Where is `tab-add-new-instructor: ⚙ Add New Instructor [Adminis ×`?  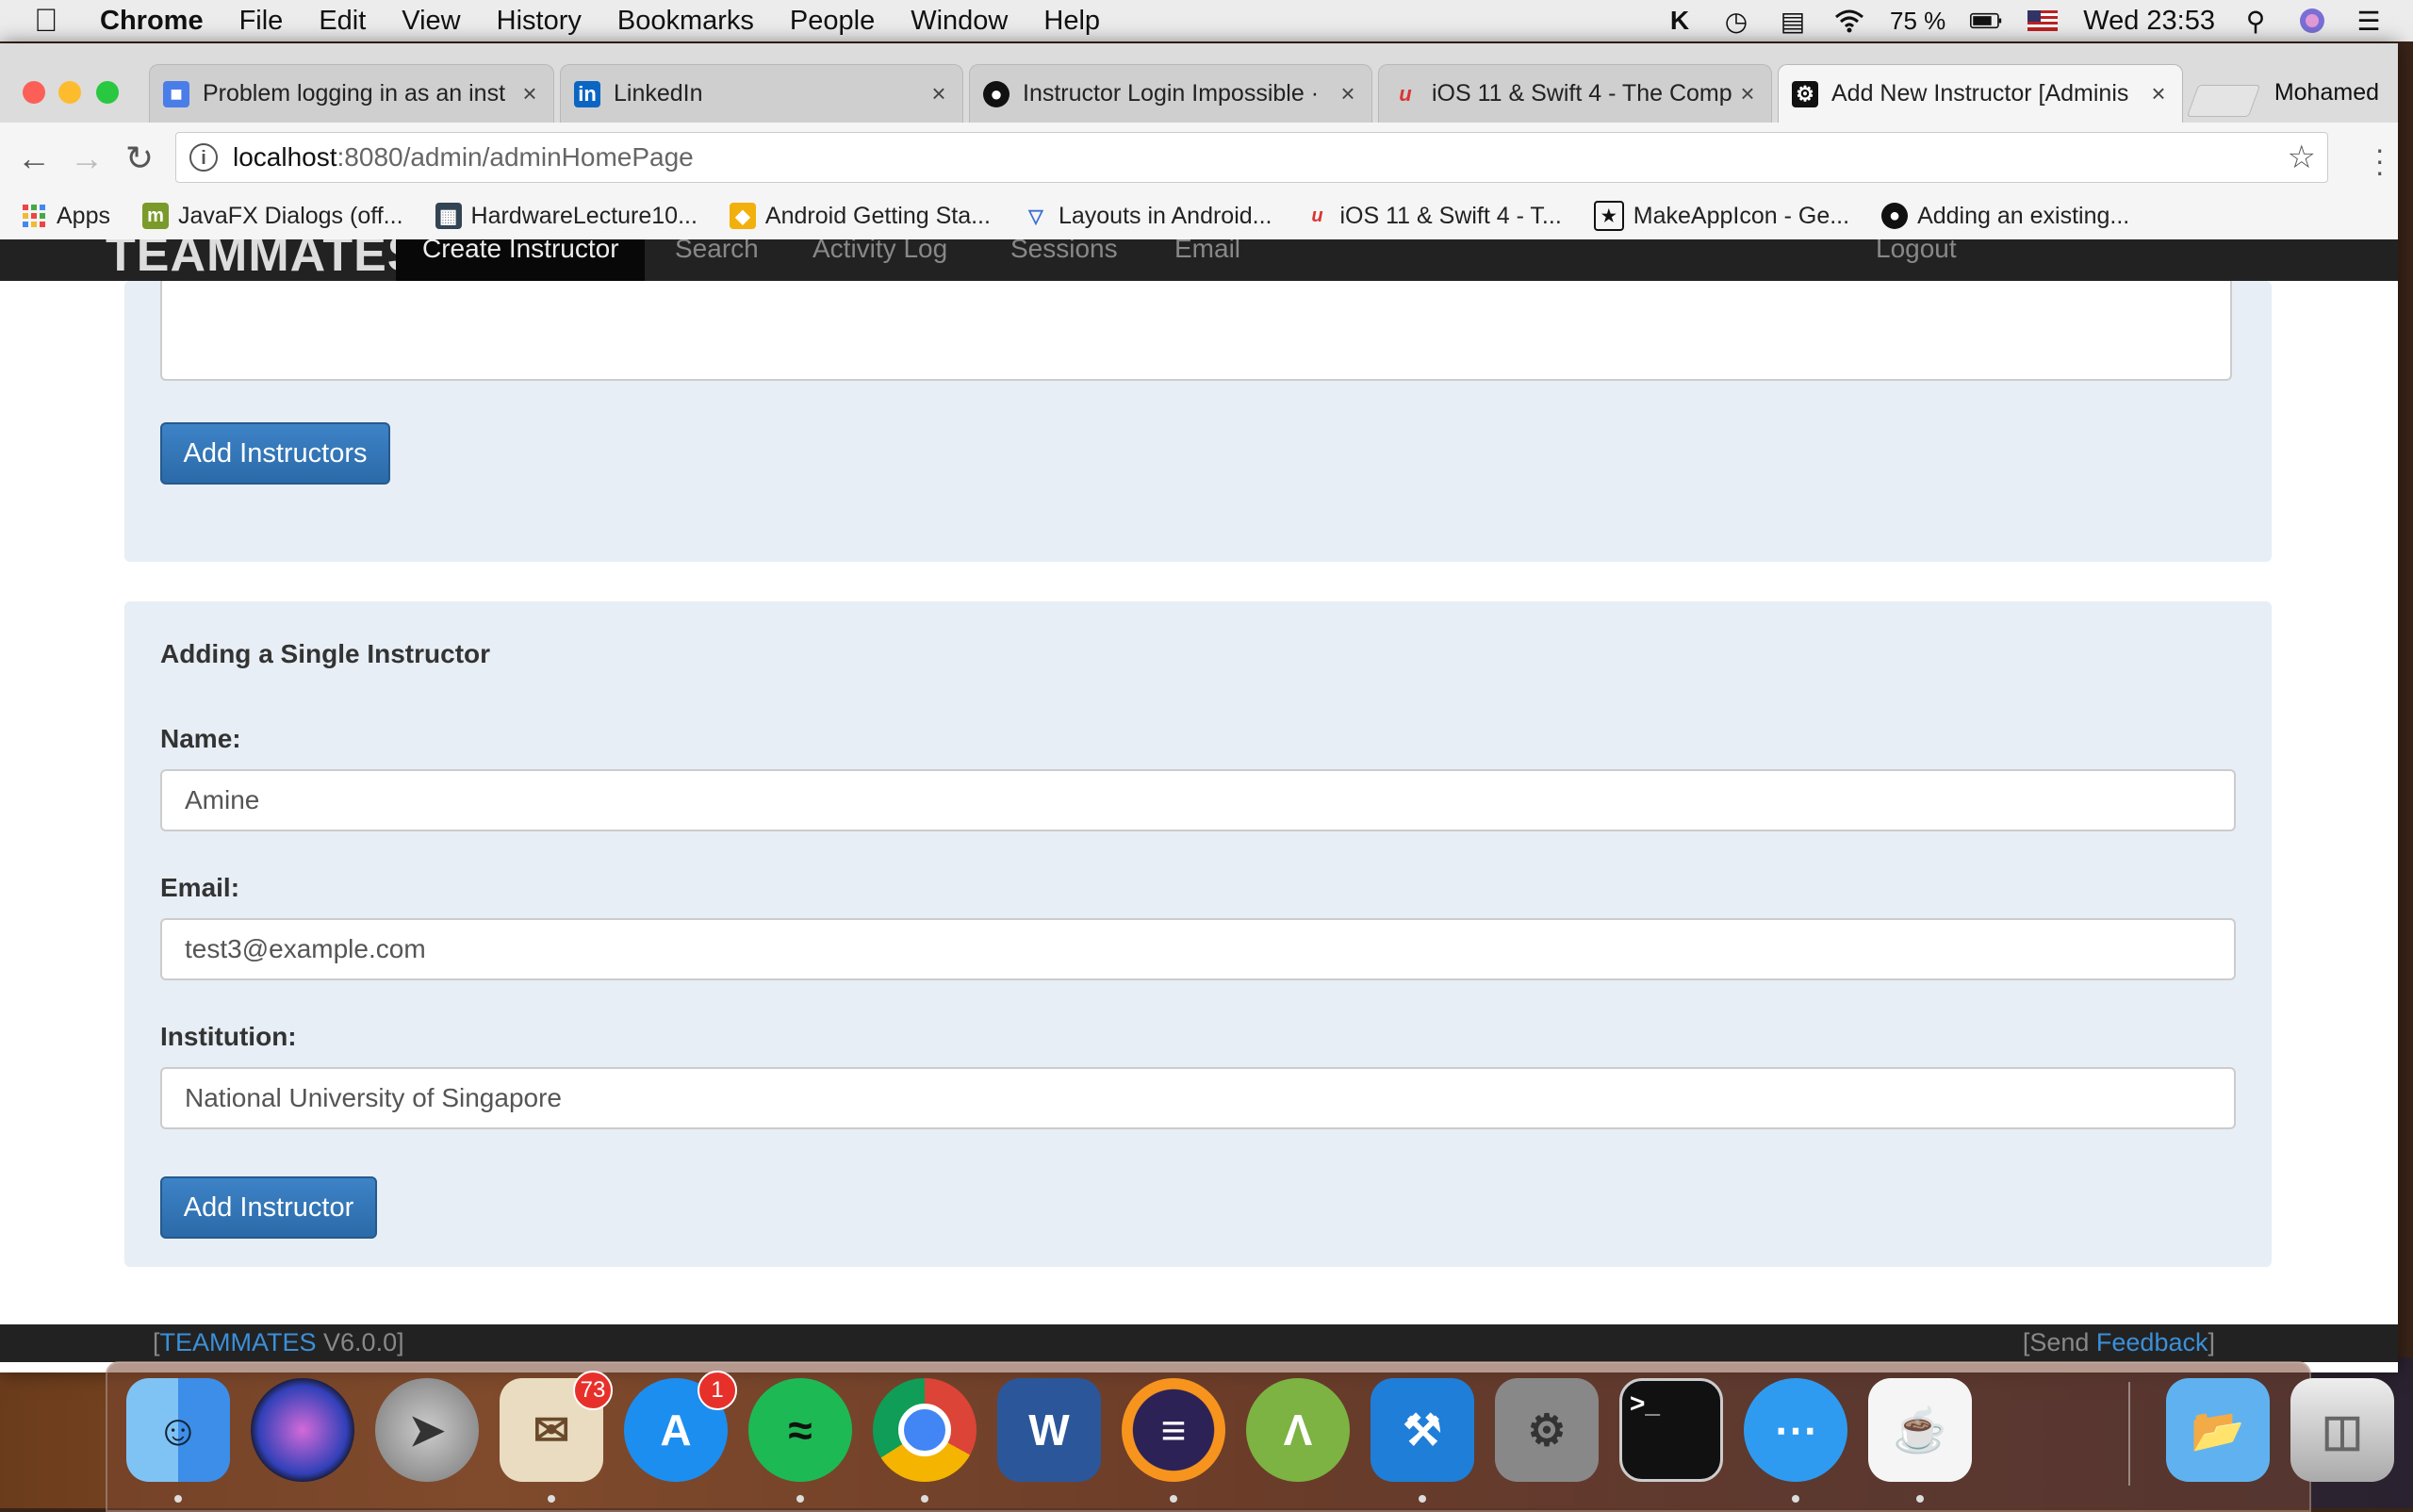
tab-add-new-instructor: ⚙ Add New Instructor [Adminis × is located at coordinates (1981, 93).